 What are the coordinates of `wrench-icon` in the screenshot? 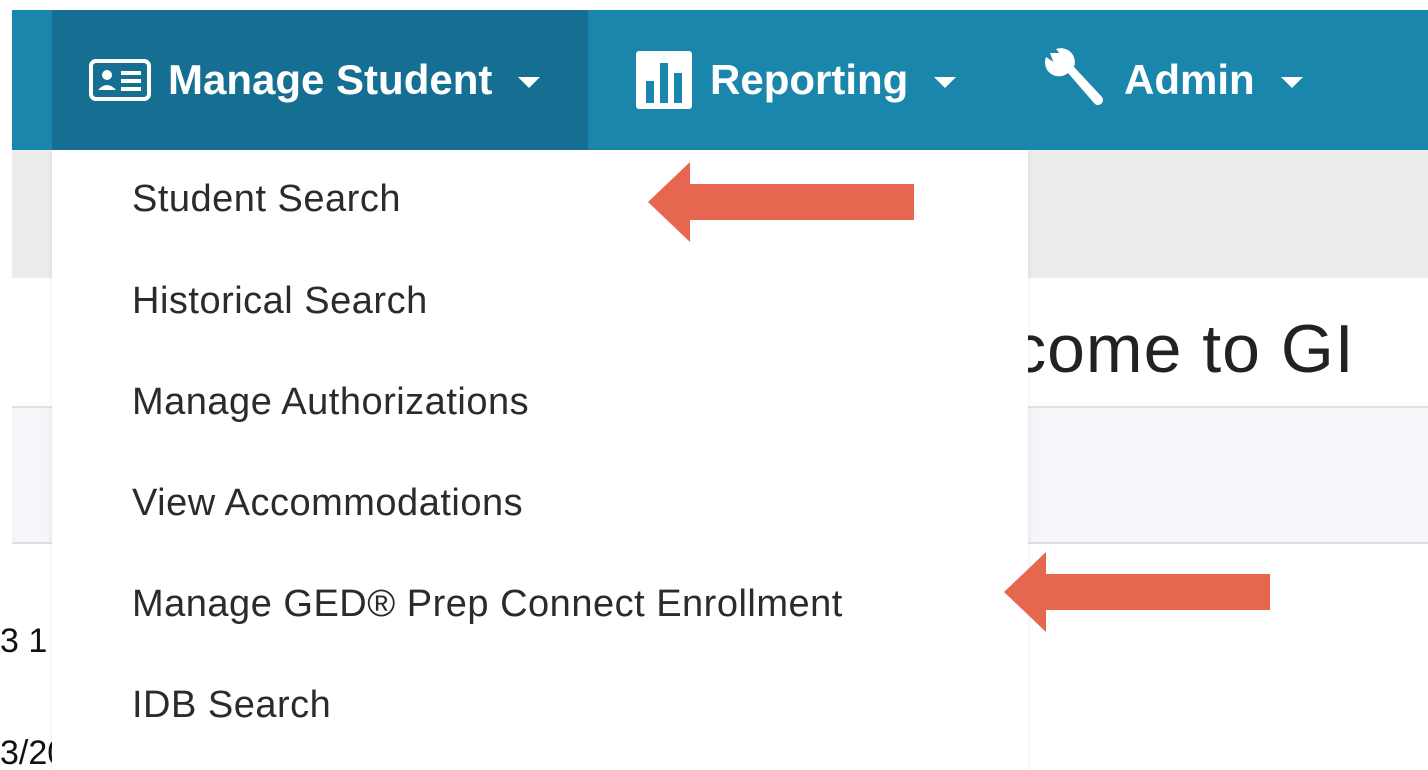 It's located at (1075, 80).